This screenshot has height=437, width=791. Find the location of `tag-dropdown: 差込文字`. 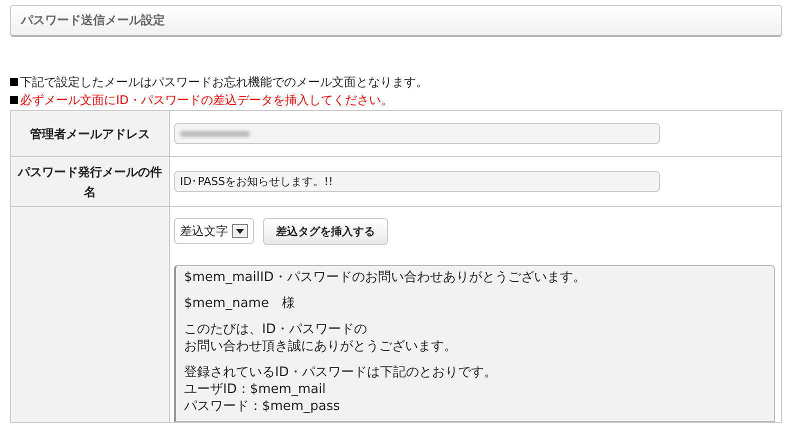

tag-dropdown: 差込文字 is located at coordinates (214, 231).